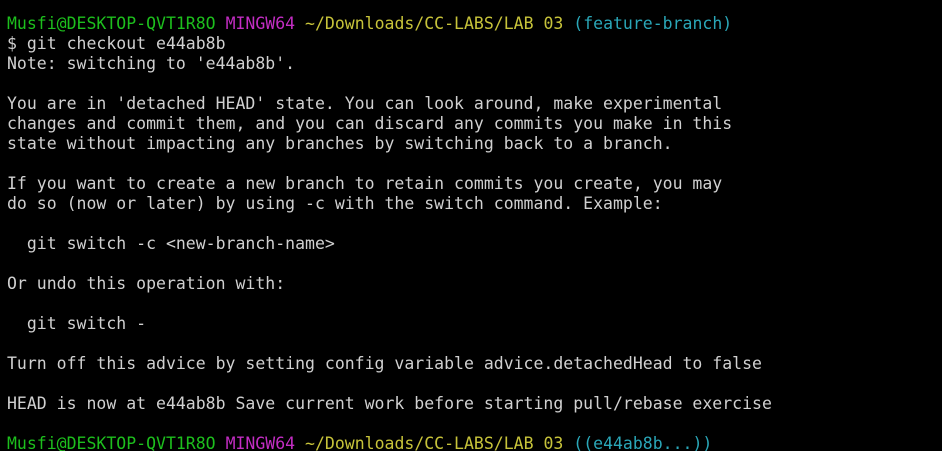  I want to click on output-line: Note: switching to 'e44ab8b'., so click(151, 63).